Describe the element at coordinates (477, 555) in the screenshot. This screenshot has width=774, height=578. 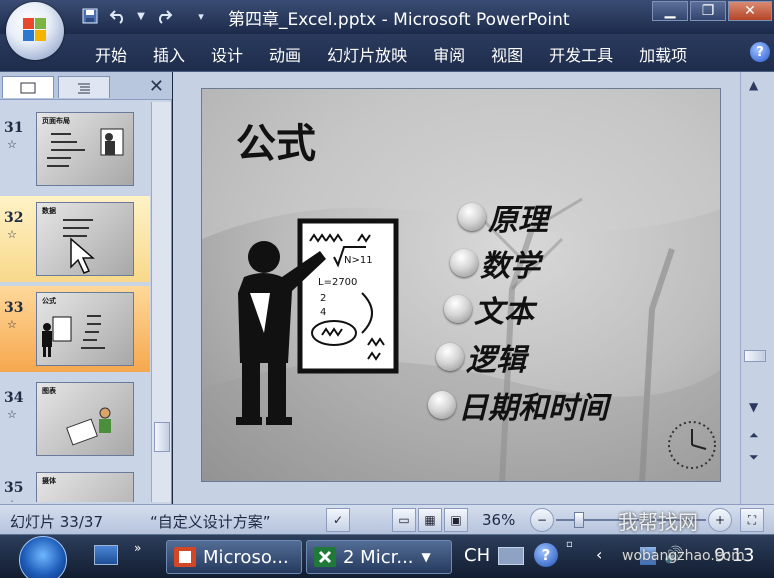
I see `language-indicator: CH` at that location.